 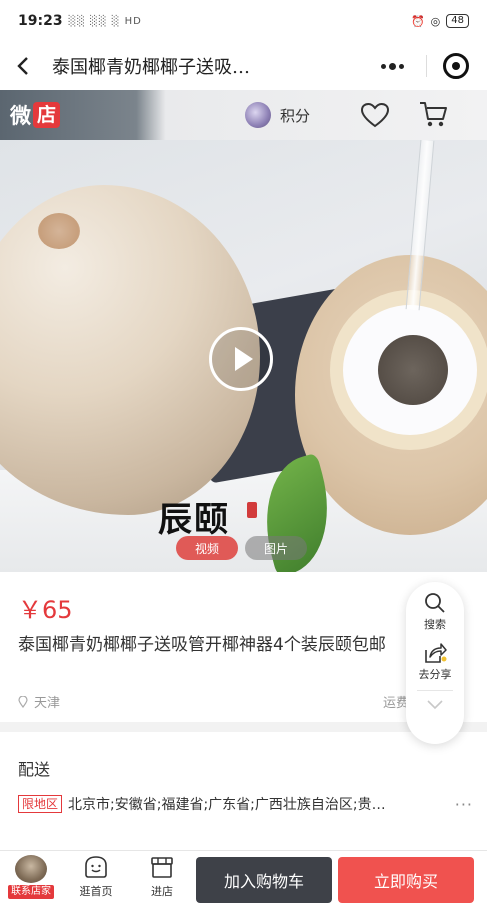 I want to click on logo-text-wei: 微, so click(x=20, y=116).